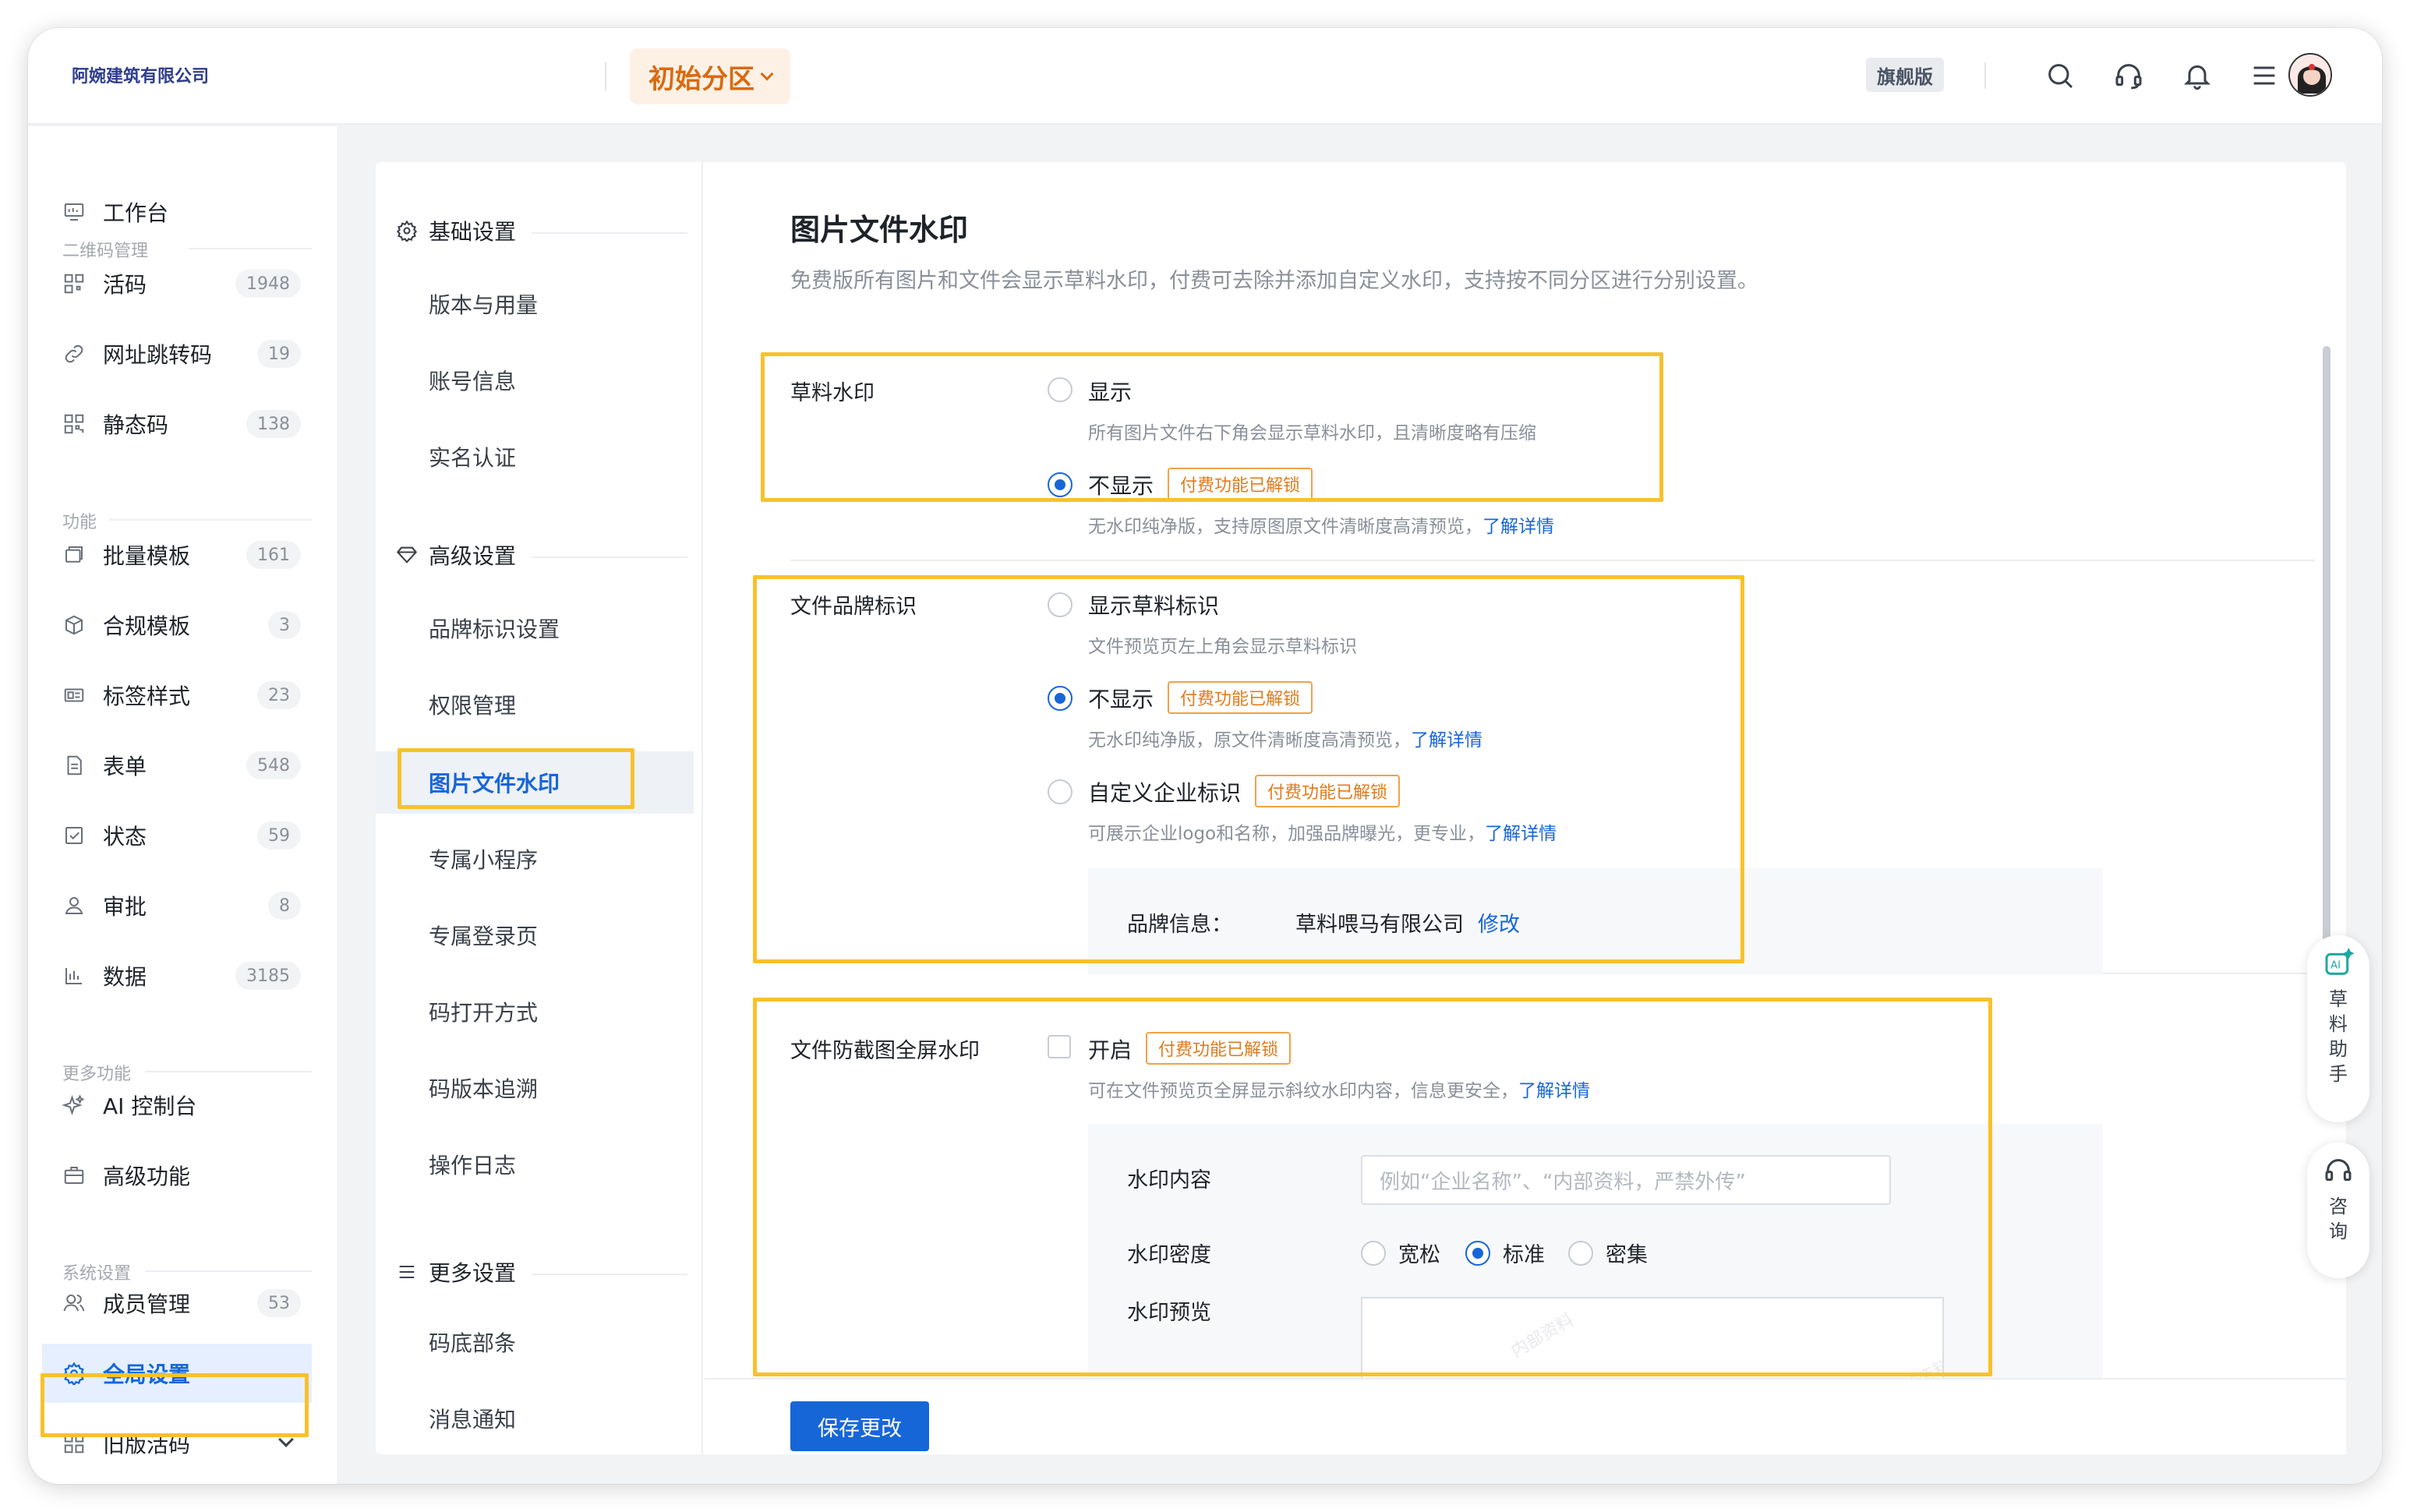 The width and height of the screenshot is (2410, 1512). I want to click on search-icon, so click(2060, 76).